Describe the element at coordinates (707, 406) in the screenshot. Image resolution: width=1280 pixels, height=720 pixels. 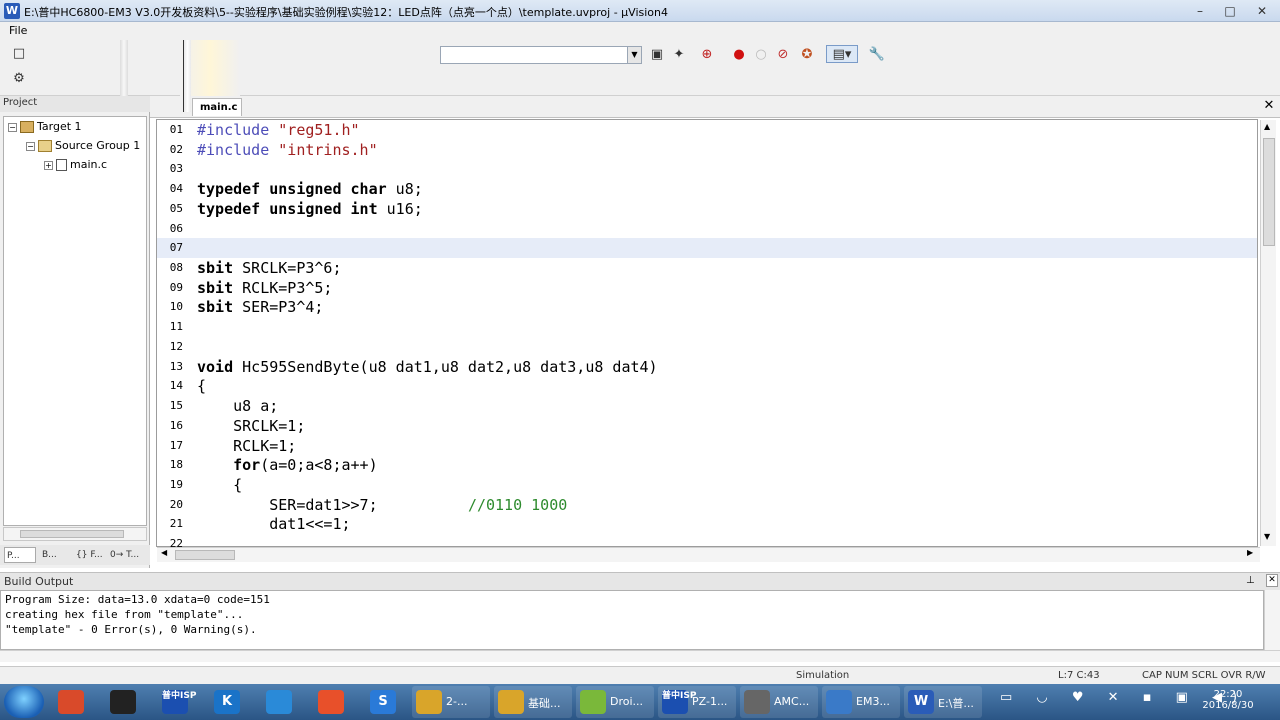
I see `code-line: 15 u8 a;` at that location.